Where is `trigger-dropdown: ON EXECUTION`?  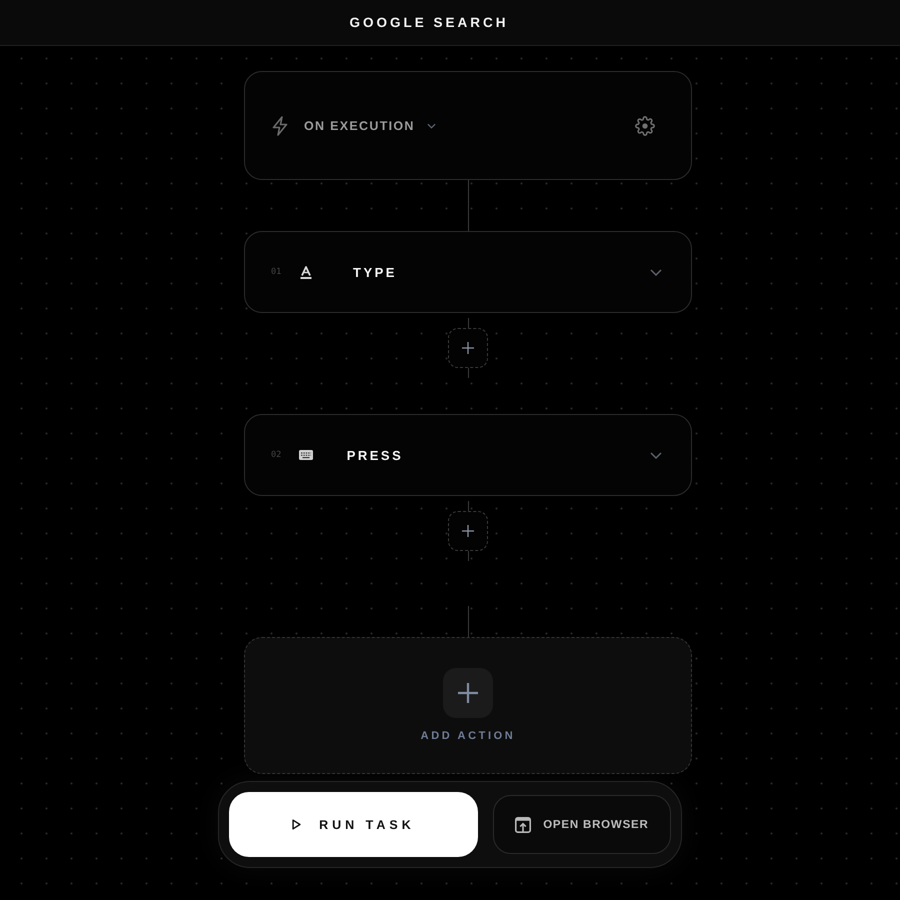
trigger-dropdown: ON EXECUTION is located at coordinates (370, 125).